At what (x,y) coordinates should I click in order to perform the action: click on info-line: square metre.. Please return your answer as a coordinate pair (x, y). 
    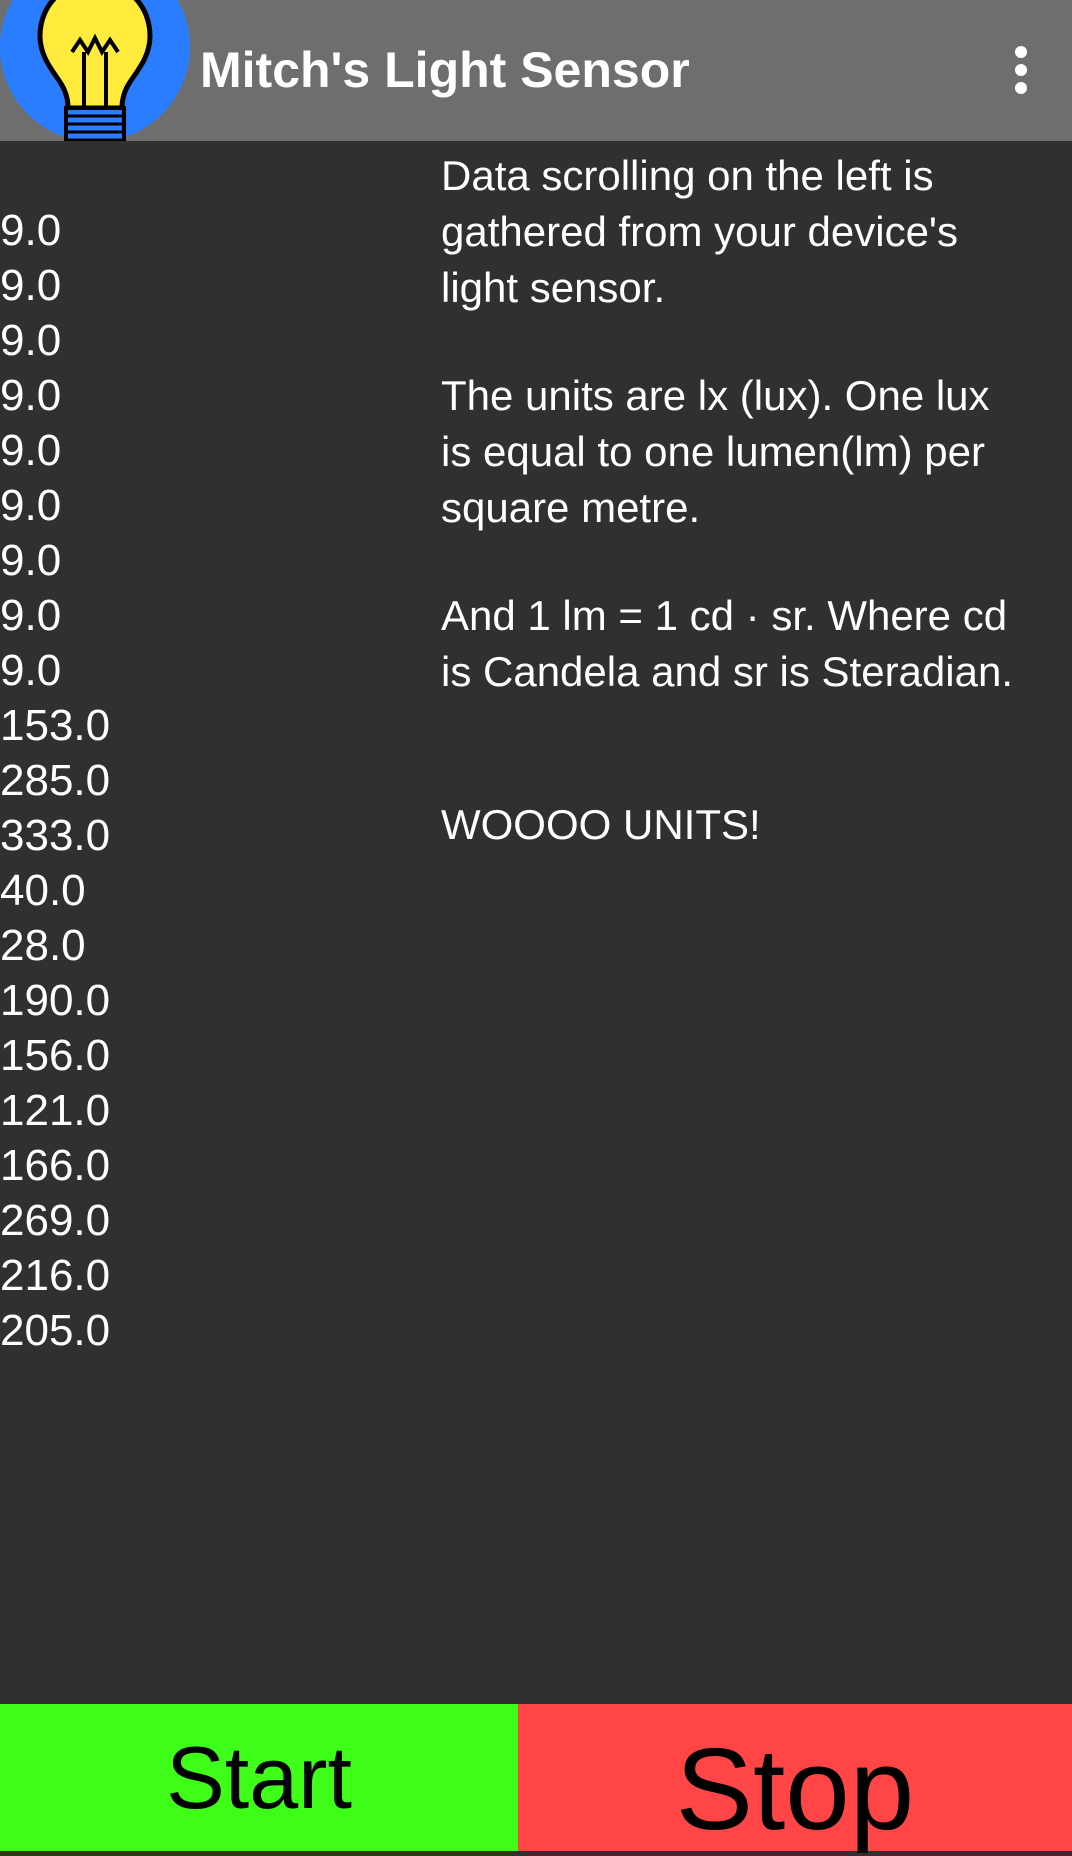
    Looking at the image, I should click on (571, 507).